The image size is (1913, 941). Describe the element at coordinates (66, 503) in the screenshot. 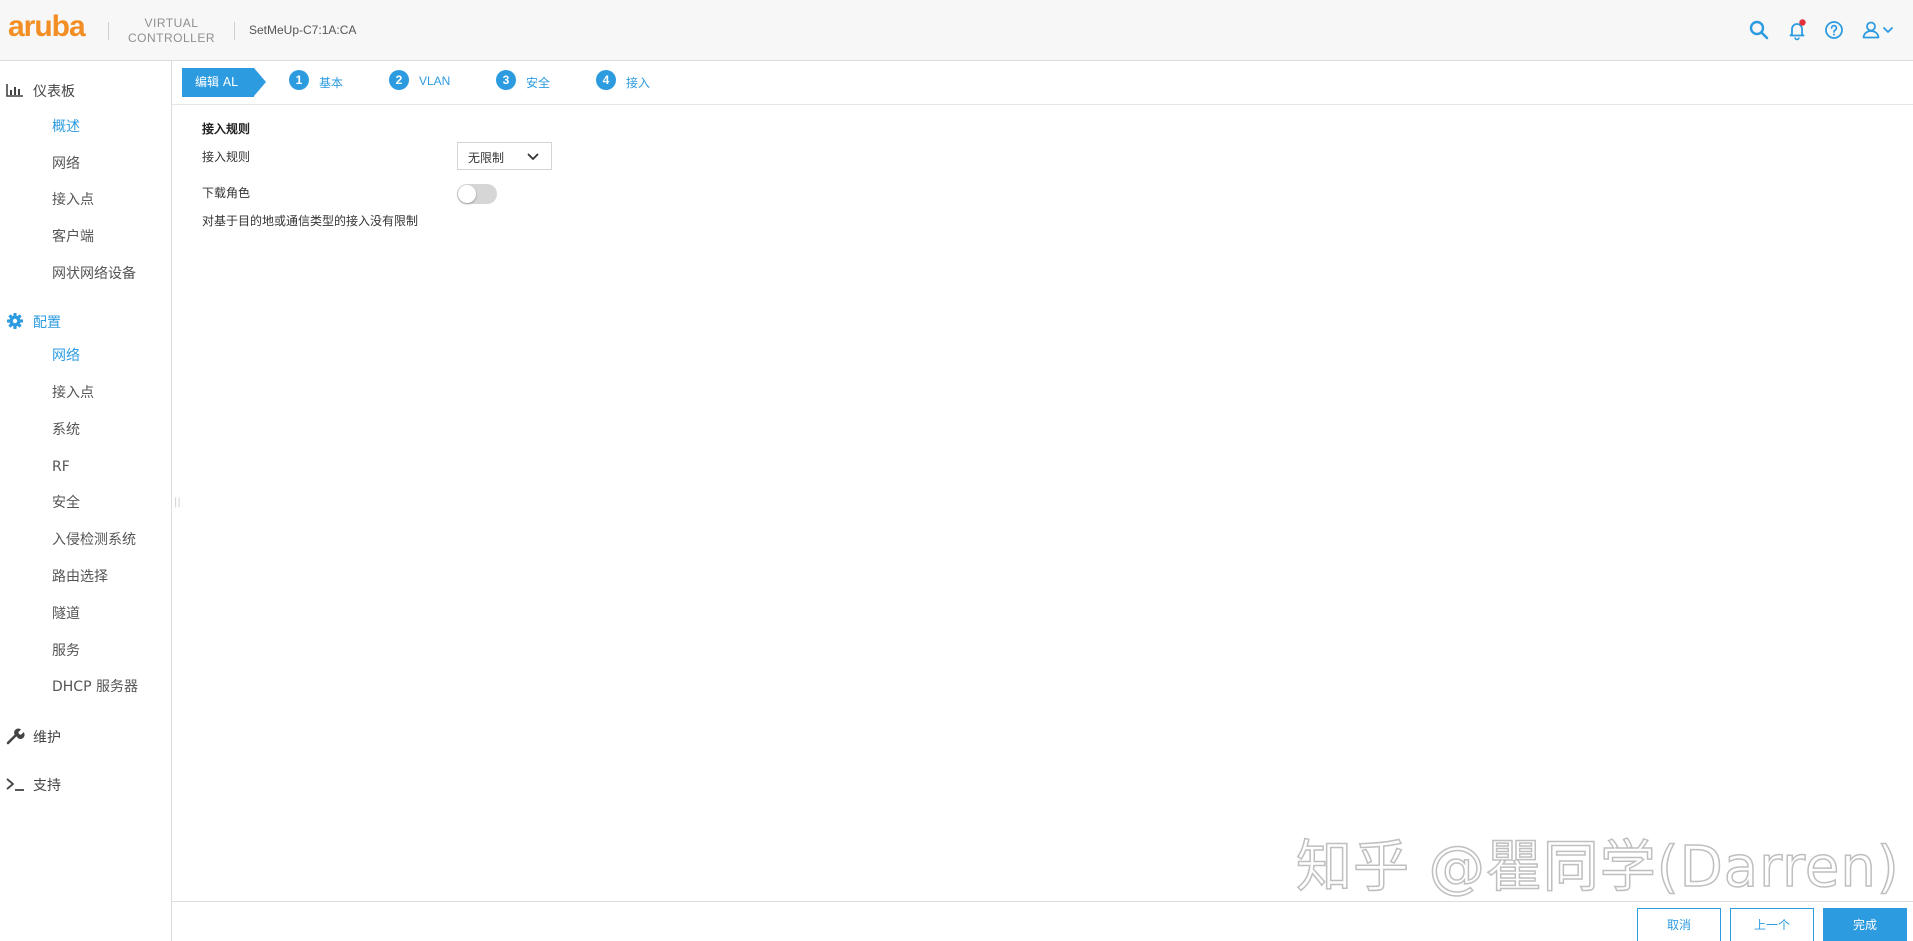

I see `sidebar-item-security: 安全` at that location.